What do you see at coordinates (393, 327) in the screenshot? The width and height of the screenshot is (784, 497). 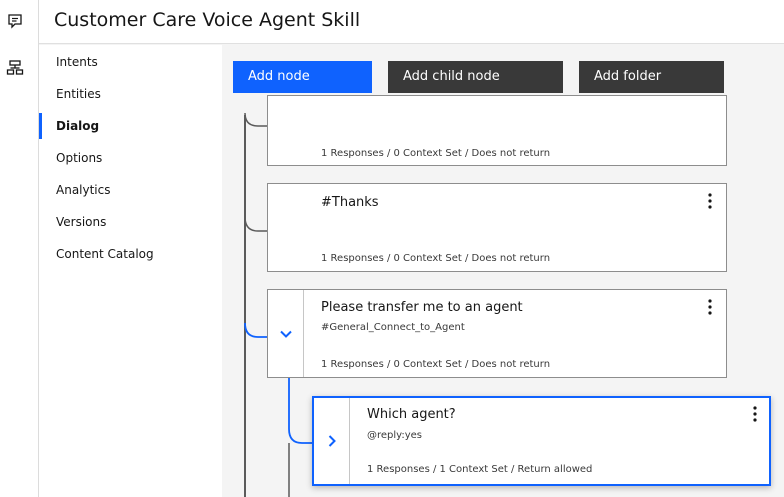 I see `node-condition: #General_Connect_to_Agent` at bounding box center [393, 327].